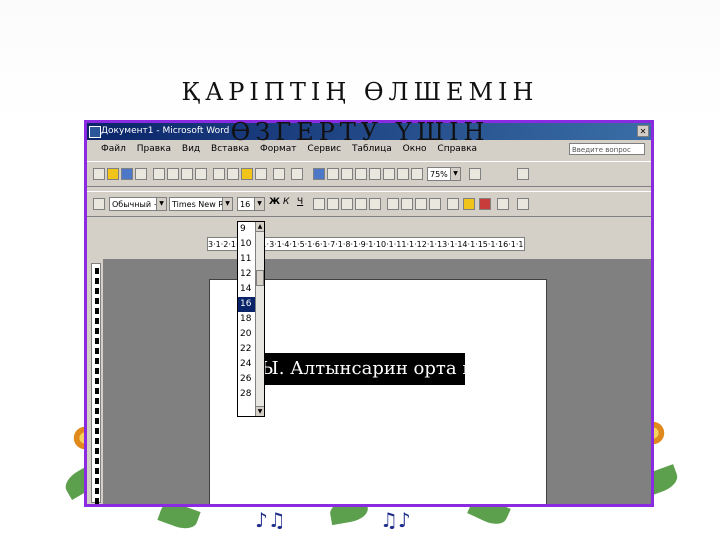 This screenshot has width=720, height=540. Describe the element at coordinates (201, 174) in the screenshot. I see `research-icon` at that location.